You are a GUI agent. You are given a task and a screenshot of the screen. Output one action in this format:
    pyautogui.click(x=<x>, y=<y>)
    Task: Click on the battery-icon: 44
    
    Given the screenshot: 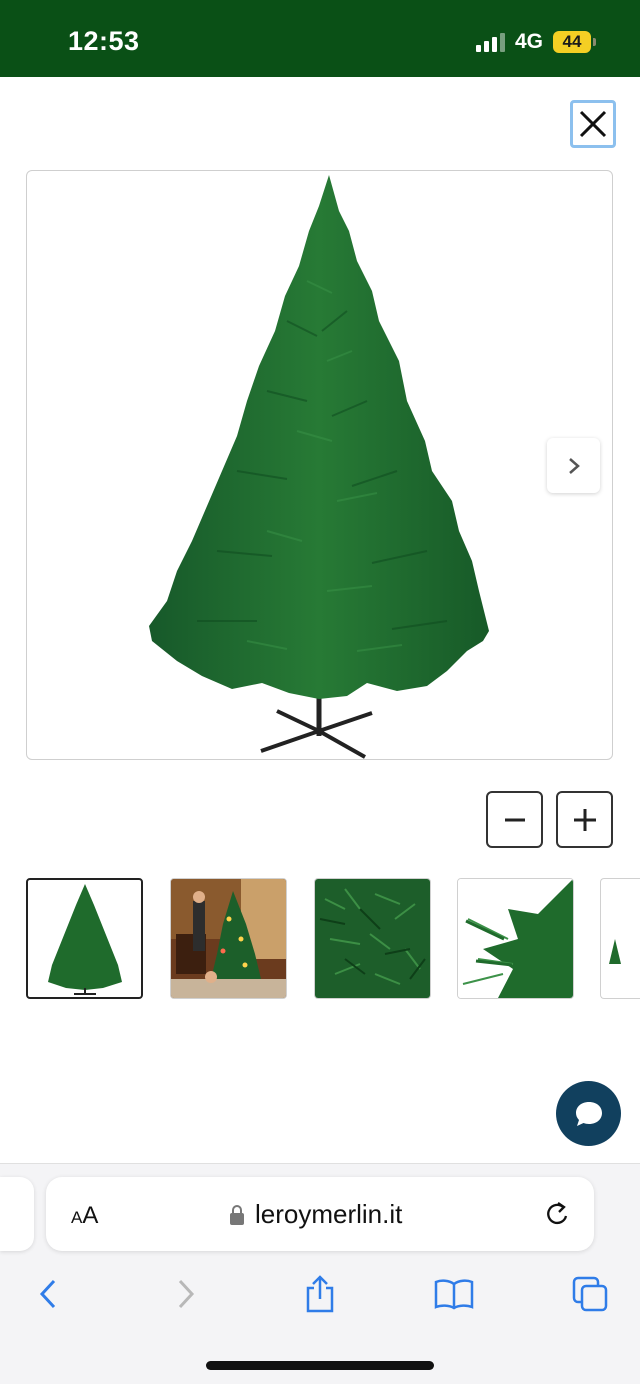 What is the action you would take?
    pyautogui.click(x=574, y=42)
    